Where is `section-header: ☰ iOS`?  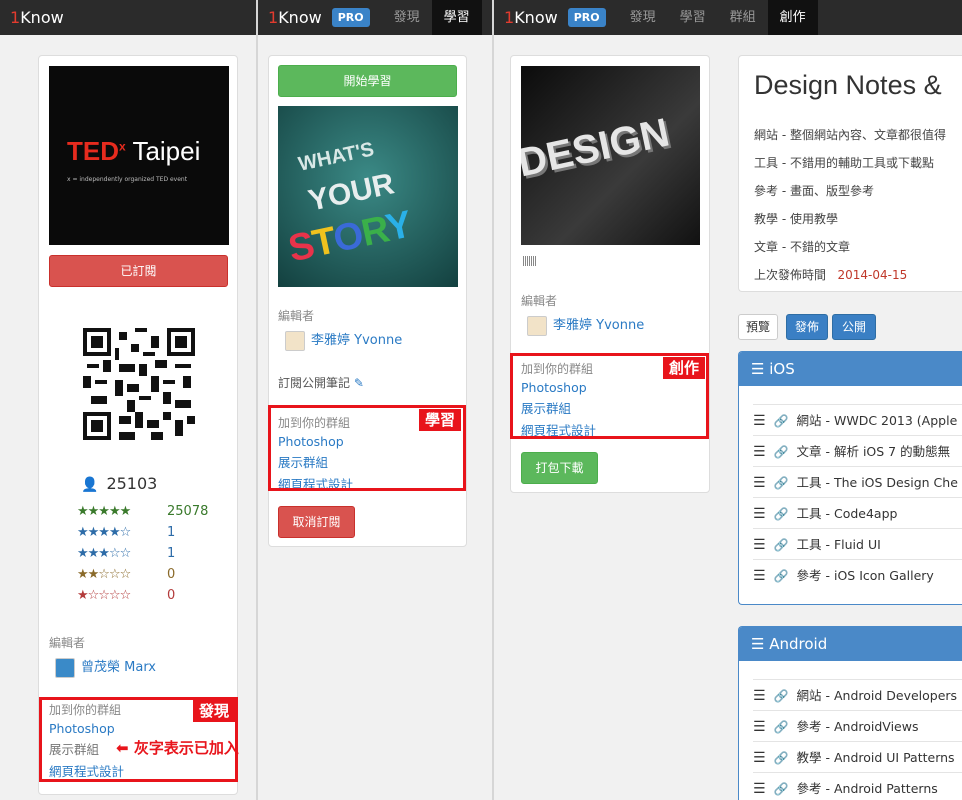 section-header: ☰ iOS is located at coordinates (850, 369).